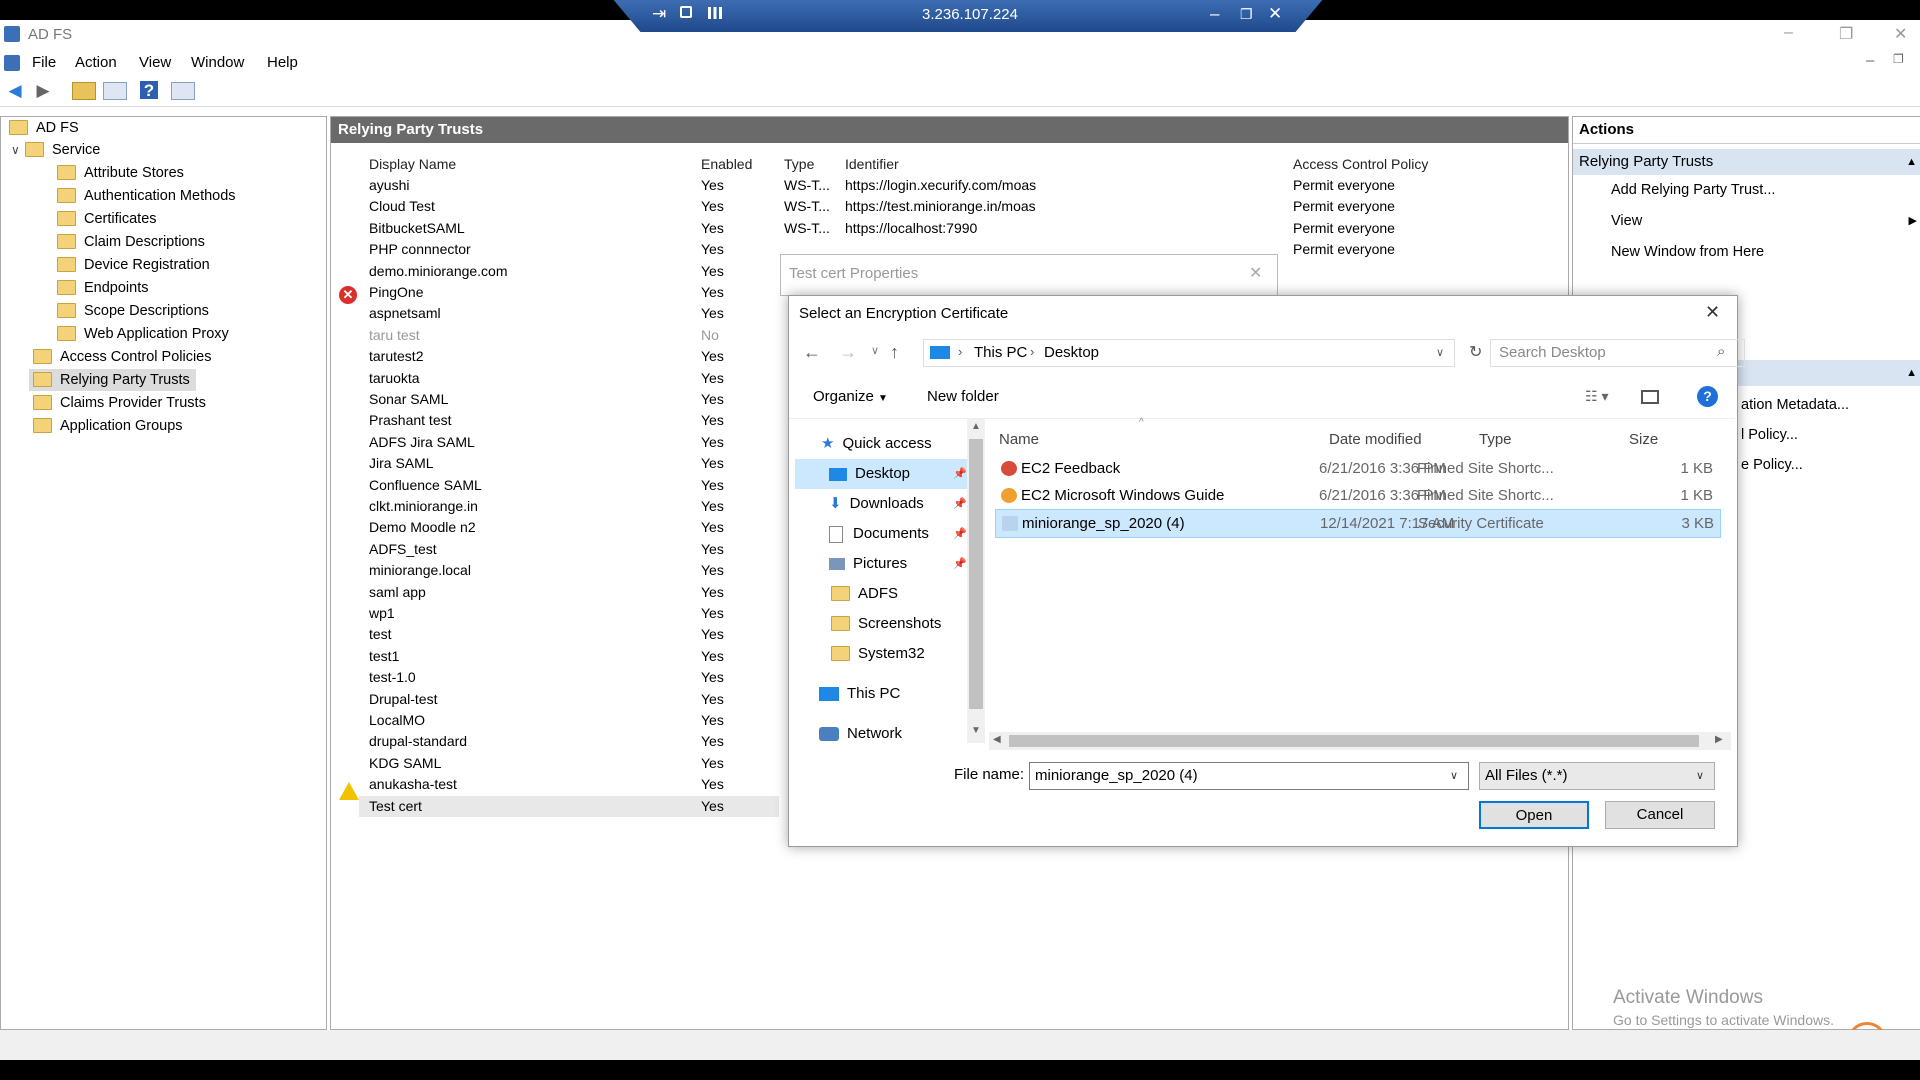  I want to click on menu-view: View, so click(155, 62).